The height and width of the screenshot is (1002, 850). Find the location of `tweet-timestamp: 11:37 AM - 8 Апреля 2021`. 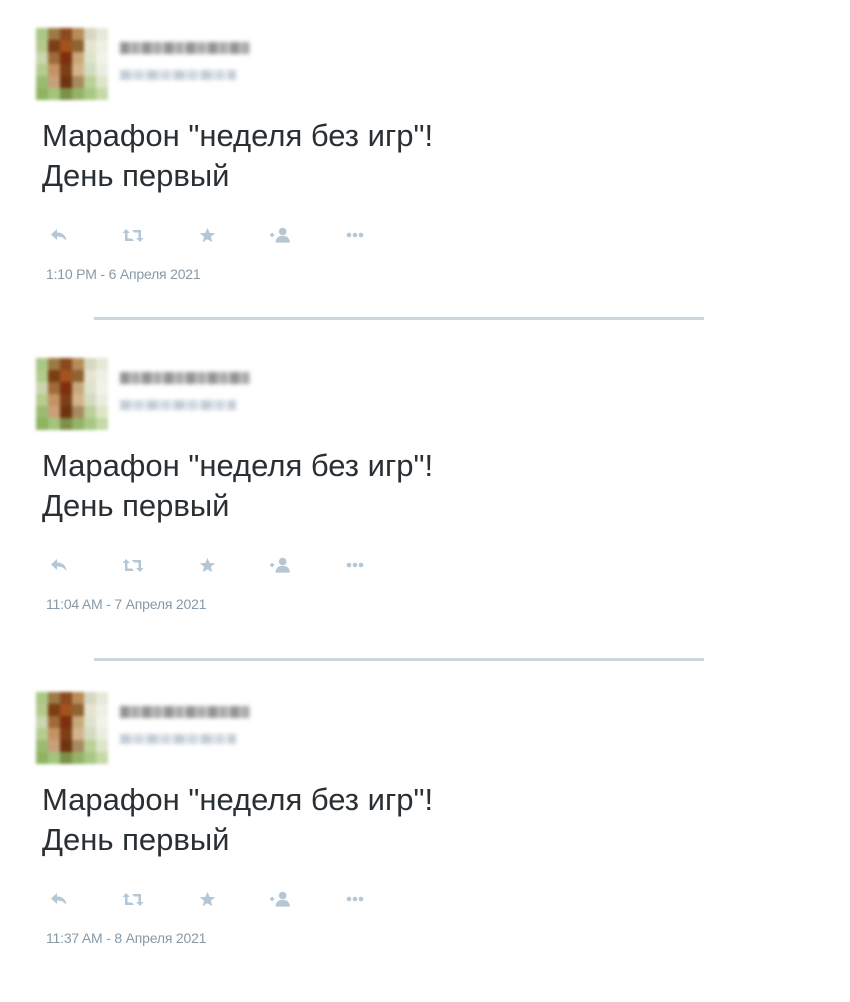

tweet-timestamp: 11:37 AM - 8 Апреля 2021 is located at coordinates (126, 938).